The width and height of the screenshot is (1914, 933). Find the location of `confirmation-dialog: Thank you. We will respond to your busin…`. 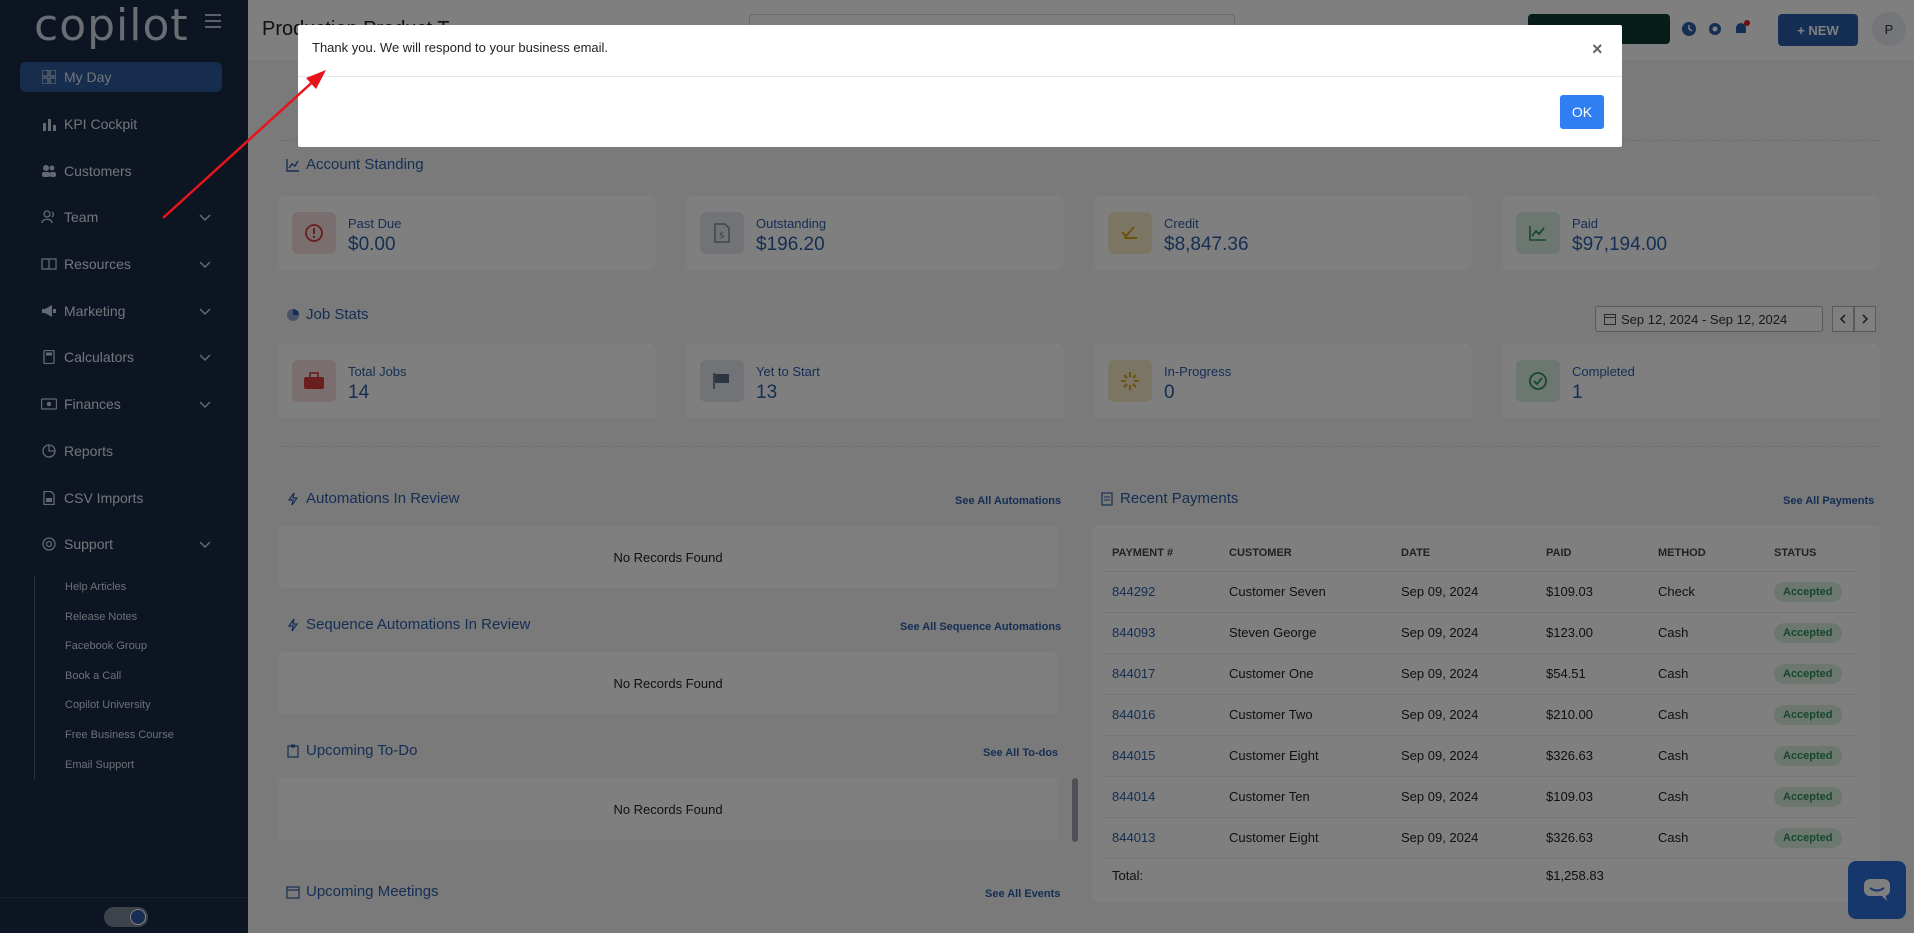

confirmation-dialog: Thank you. We will respond to your busin… is located at coordinates (960, 86).